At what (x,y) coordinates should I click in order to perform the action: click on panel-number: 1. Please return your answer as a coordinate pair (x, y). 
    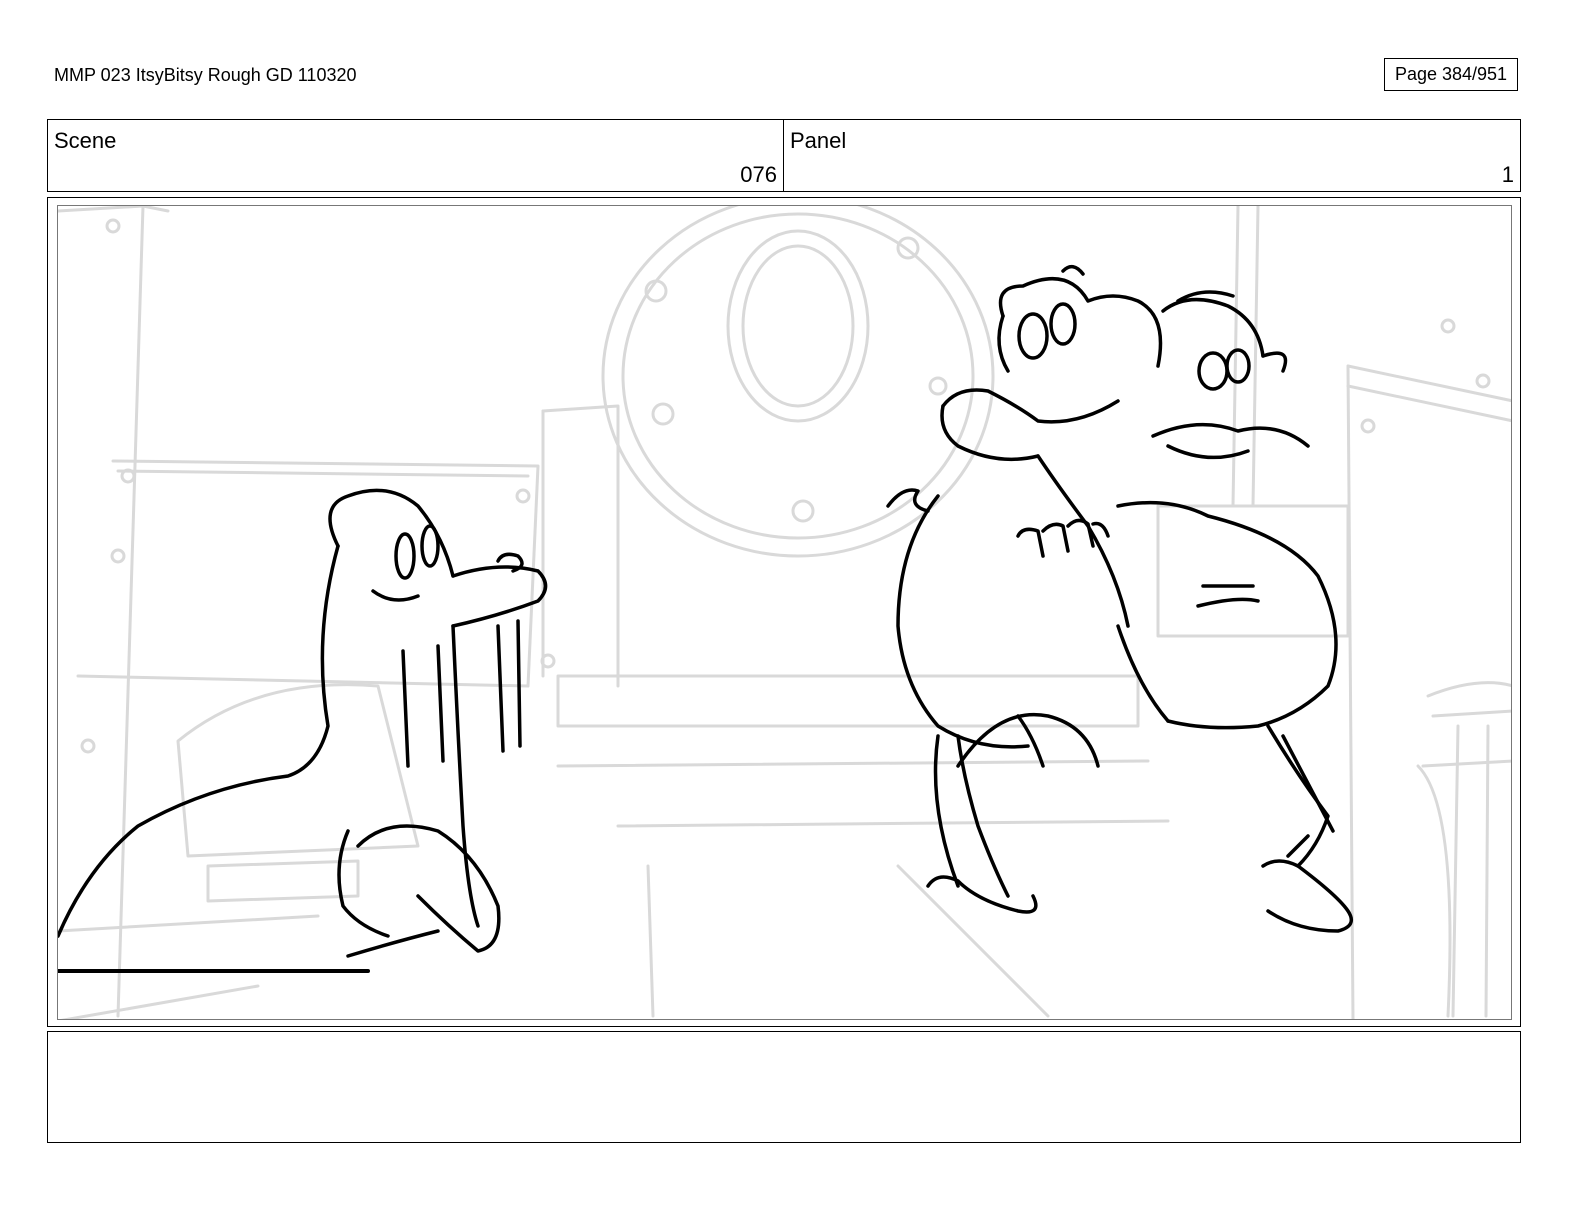
    Looking at the image, I should click on (1507, 174).